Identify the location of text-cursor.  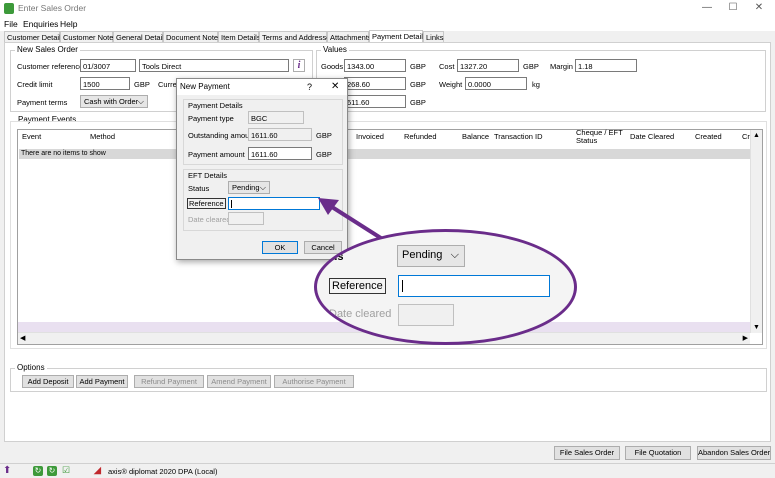
(402, 286).